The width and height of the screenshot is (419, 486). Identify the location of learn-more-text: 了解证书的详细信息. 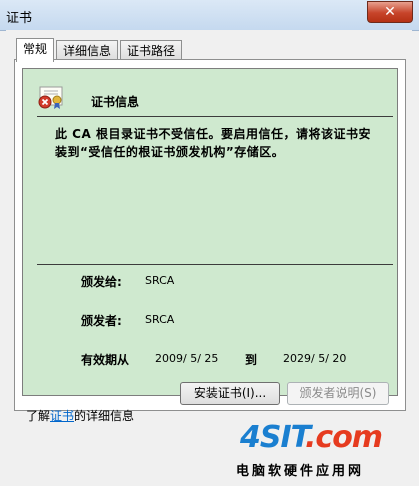
(80, 415).